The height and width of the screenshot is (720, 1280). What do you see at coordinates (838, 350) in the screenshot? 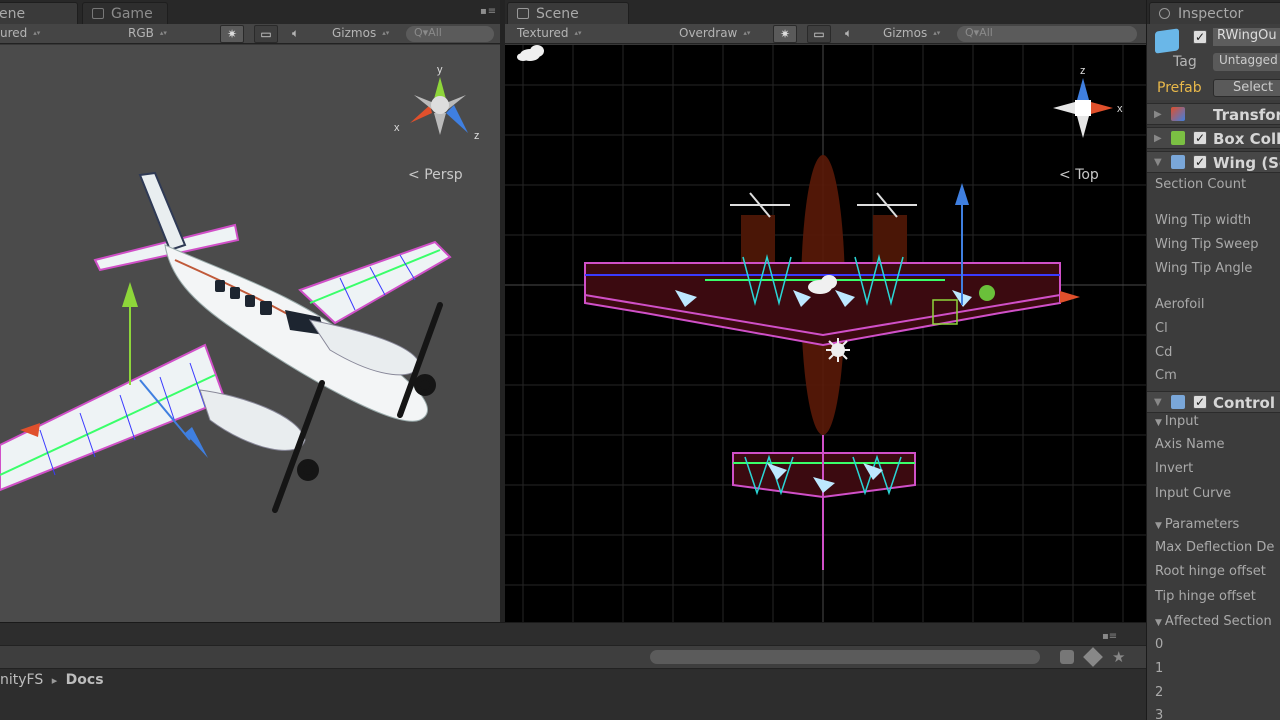
I see `light-icon` at bounding box center [838, 350].